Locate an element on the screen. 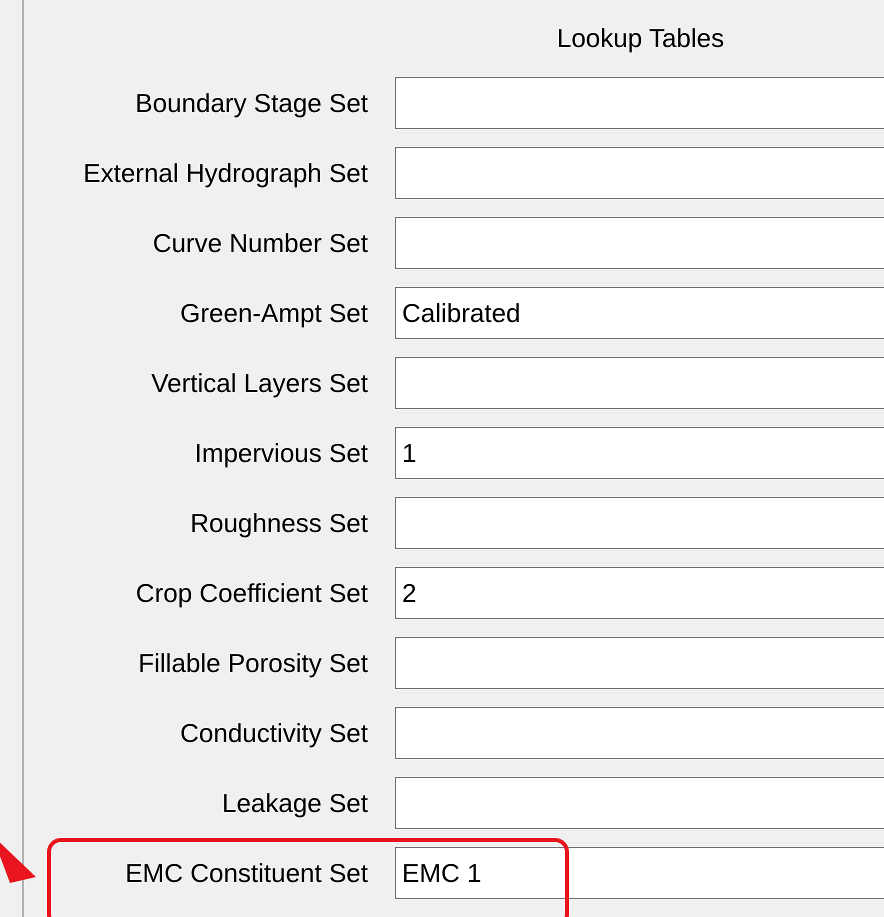 The height and width of the screenshot is (917, 884). field-label: Curve Number Set is located at coordinates (260, 243).